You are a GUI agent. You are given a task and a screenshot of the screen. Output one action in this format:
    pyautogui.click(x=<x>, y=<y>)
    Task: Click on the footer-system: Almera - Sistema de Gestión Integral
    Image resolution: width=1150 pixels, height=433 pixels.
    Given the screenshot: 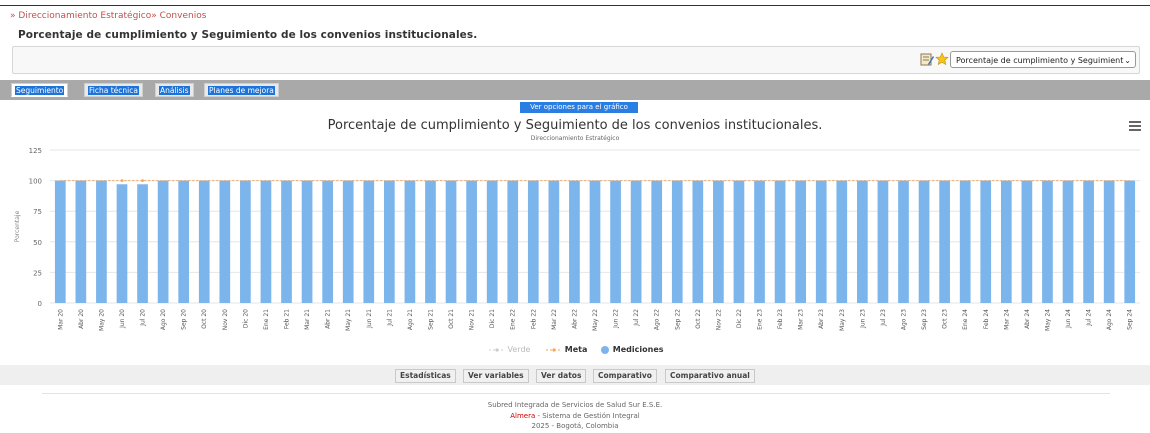 What is the action you would take?
    pyautogui.click(x=575, y=416)
    